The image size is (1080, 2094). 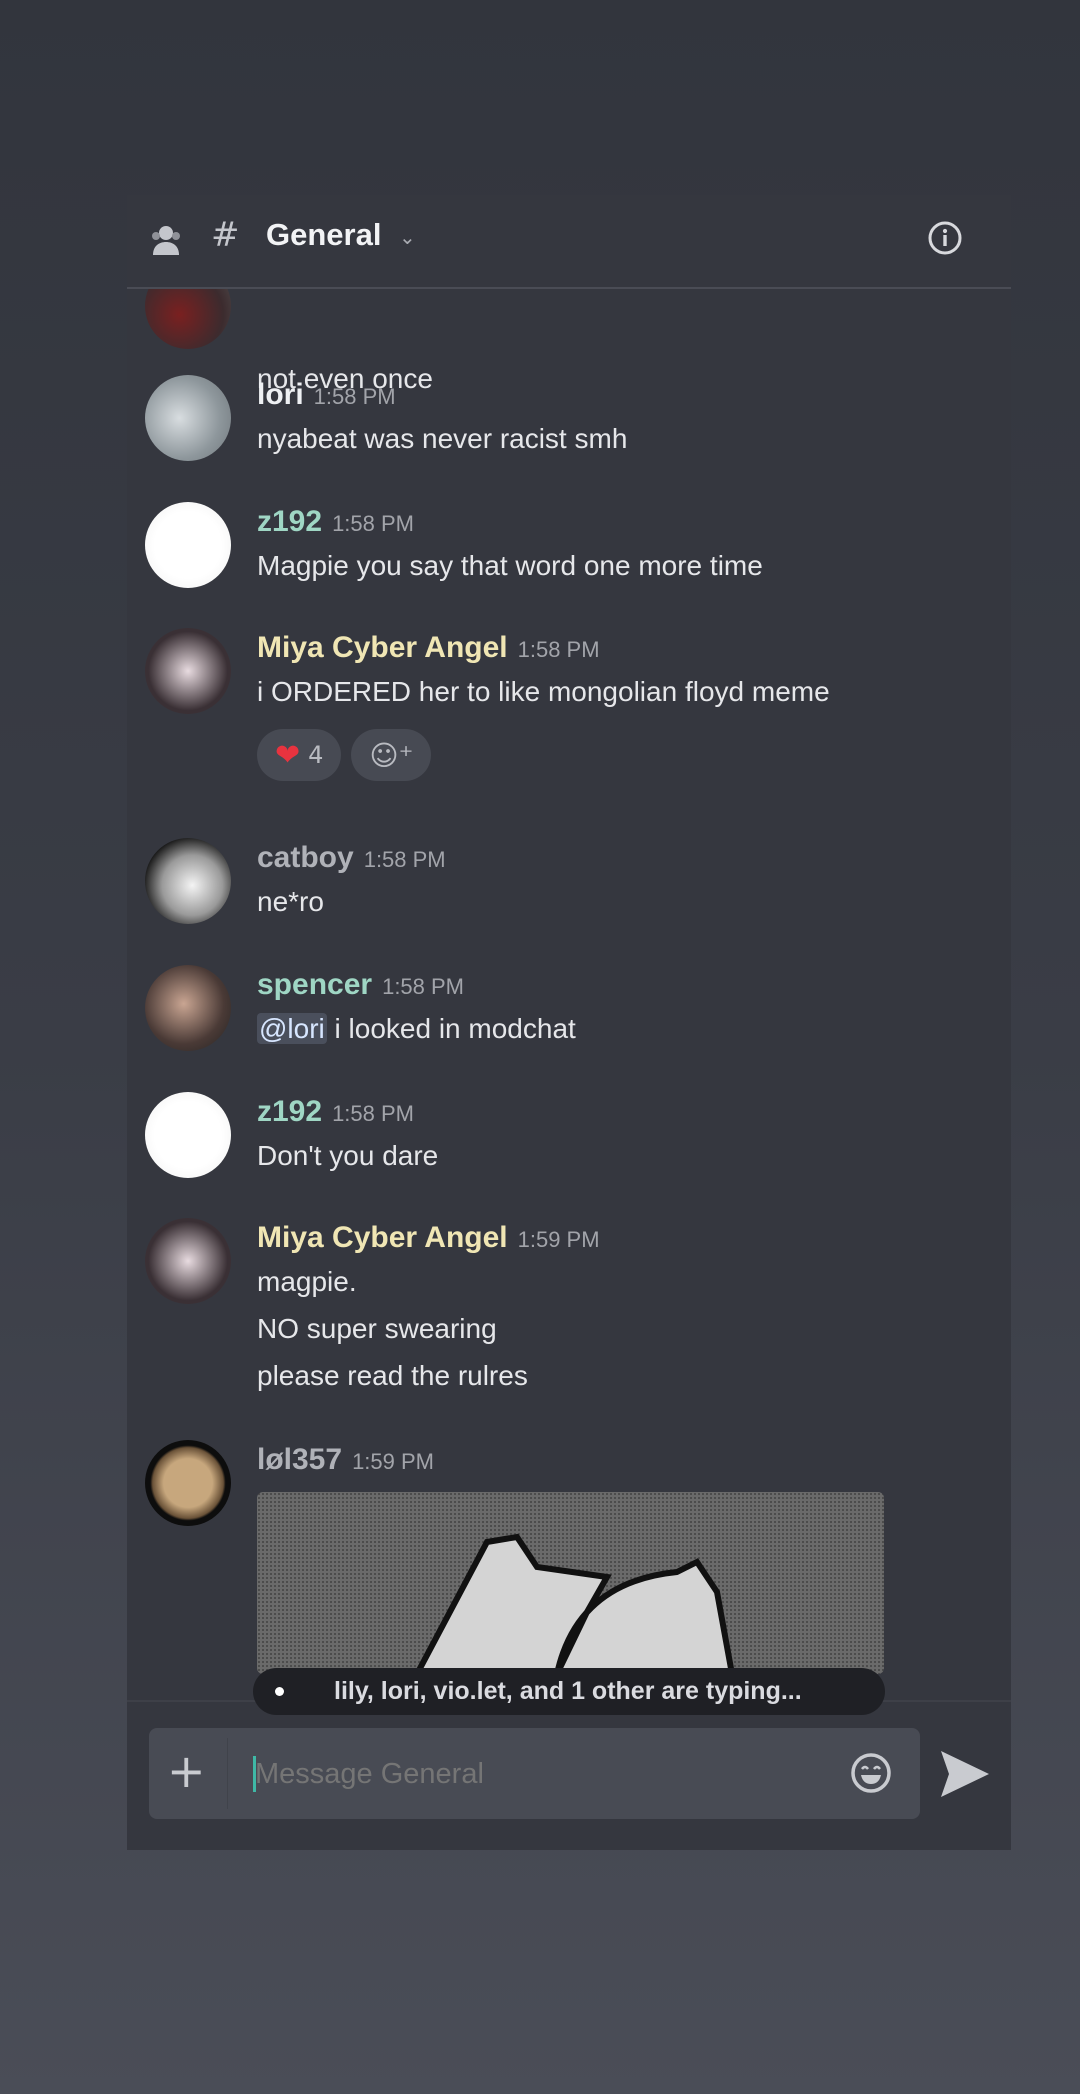 What do you see at coordinates (314, 984) in the screenshot?
I see `author-name: spencer` at bounding box center [314, 984].